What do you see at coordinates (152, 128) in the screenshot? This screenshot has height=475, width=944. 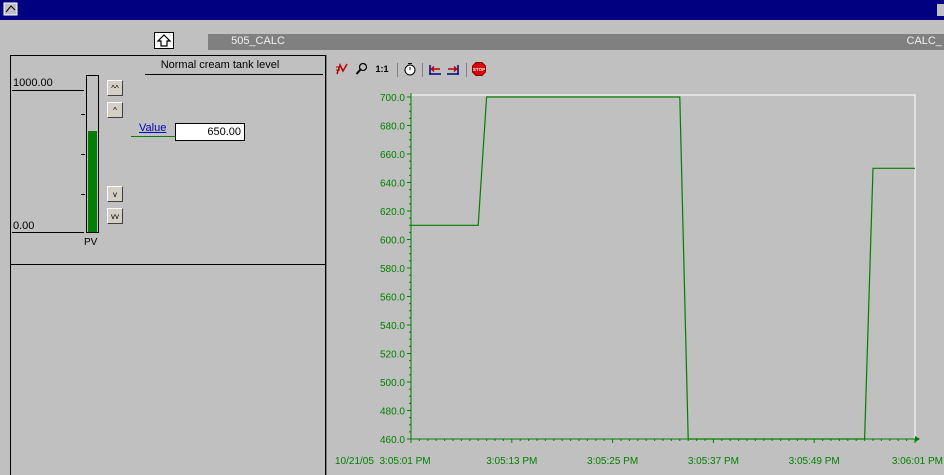 I see `value-link: Value` at bounding box center [152, 128].